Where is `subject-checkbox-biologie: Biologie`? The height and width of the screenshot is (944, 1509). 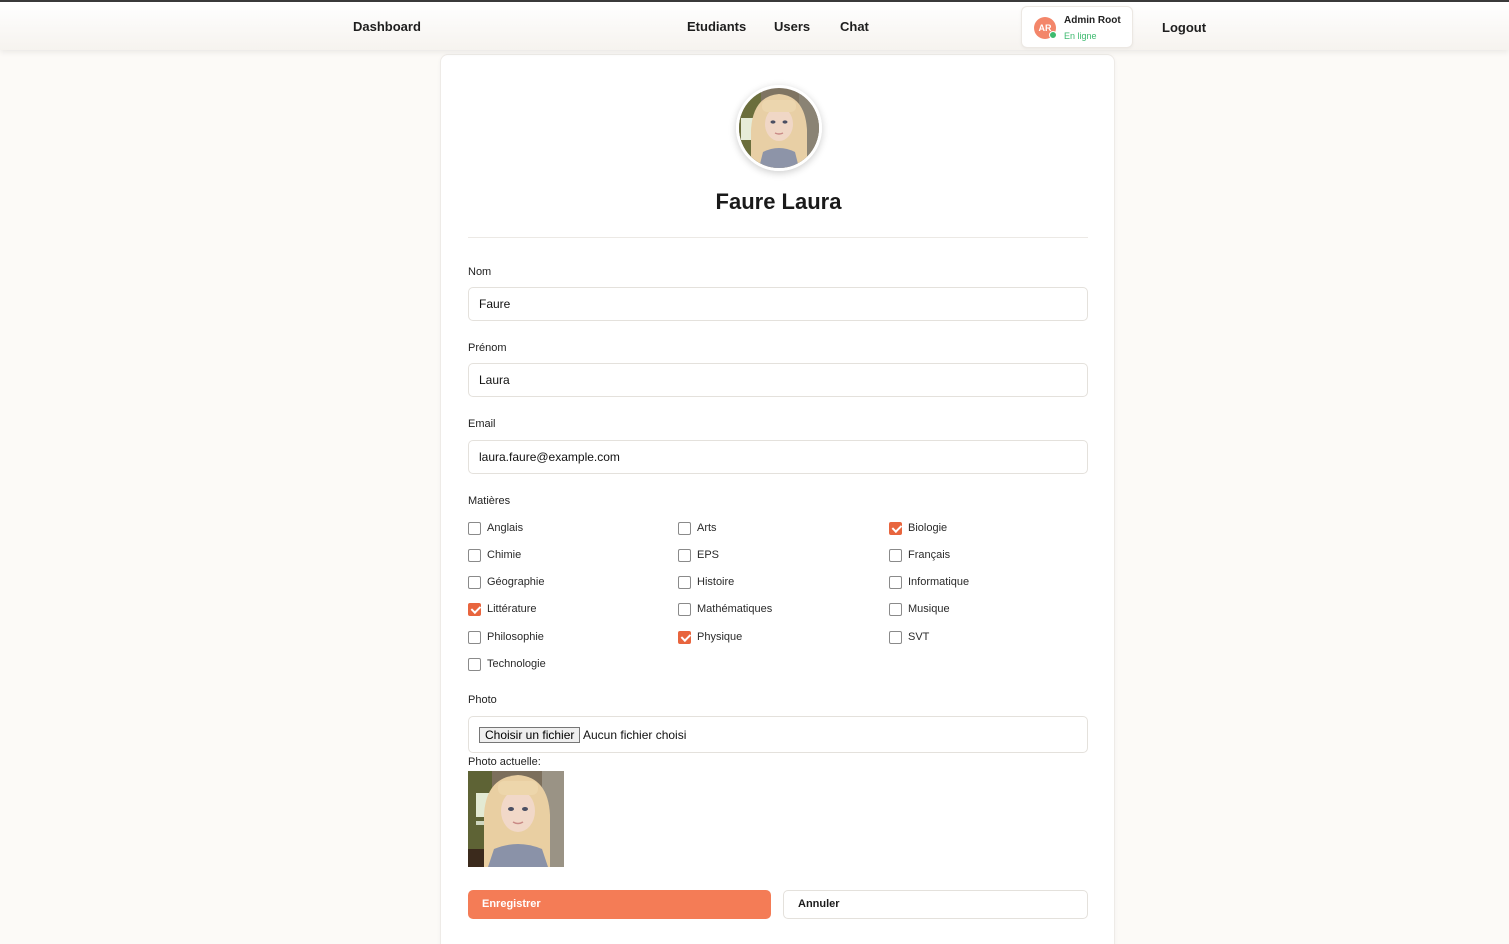 subject-checkbox-biologie: Biologie is located at coordinates (918, 528).